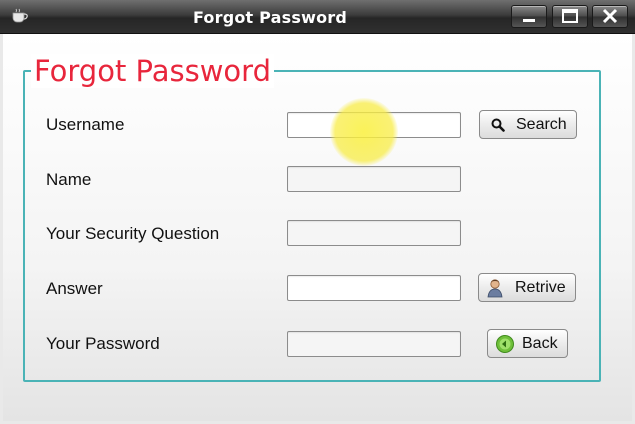 This screenshot has height=424, width=635. What do you see at coordinates (152, 71) in the screenshot?
I see `form-group-title: Forgot Password` at bounding box center [152, 71].